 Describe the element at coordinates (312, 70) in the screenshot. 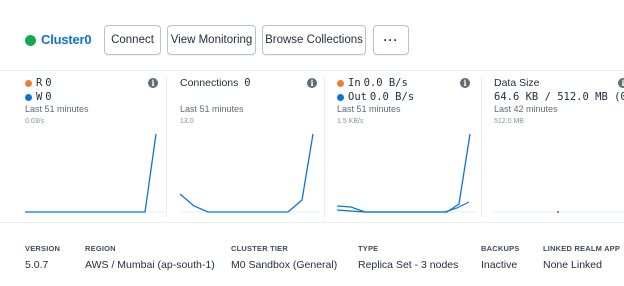

I see `header-divider` at that location.